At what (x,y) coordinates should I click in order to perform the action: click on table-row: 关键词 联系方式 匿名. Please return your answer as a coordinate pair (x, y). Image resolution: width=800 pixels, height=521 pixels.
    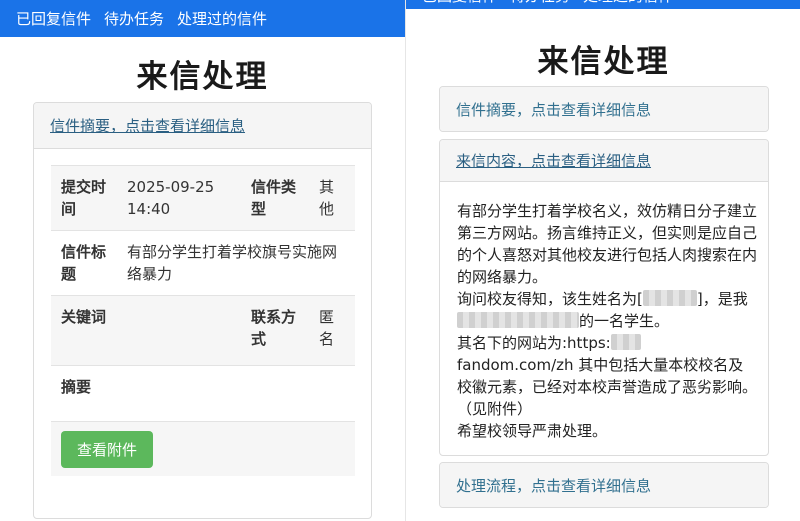
    Looking at the image, I should click on (203, 330).